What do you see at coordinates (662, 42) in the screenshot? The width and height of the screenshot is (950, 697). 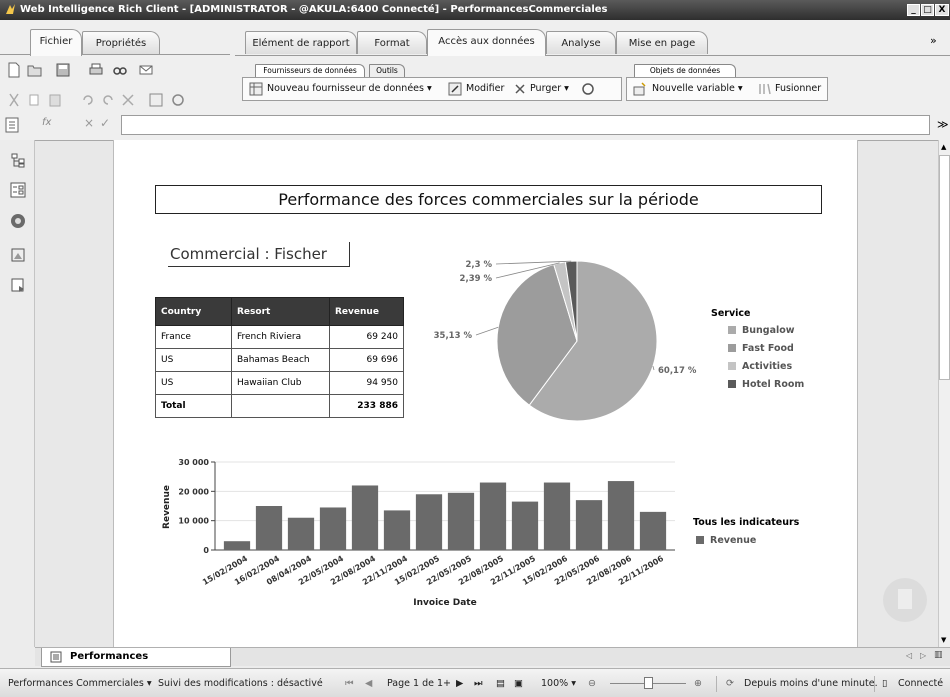 I see `tab-mise-en-page: Mise en page` at bounding box center [662, 42].